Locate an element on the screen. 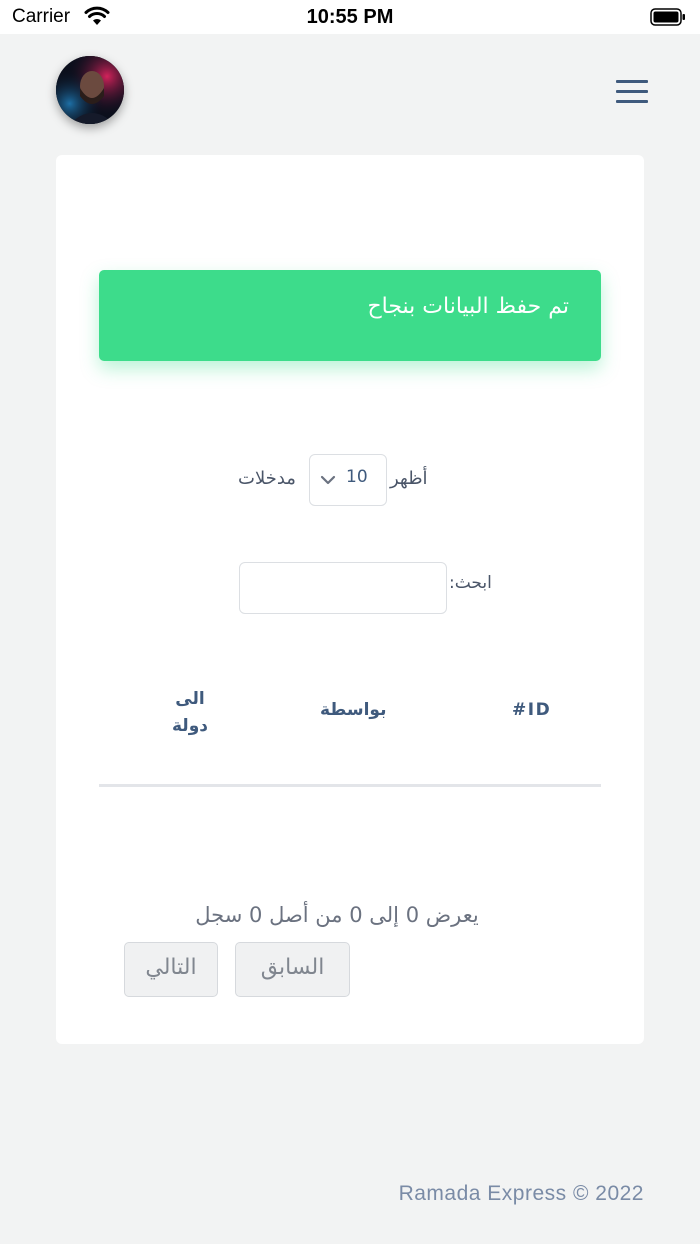 This screenshot has height=1244, width=700. previous-page-button: السابق is located at coordinates (292, 969).